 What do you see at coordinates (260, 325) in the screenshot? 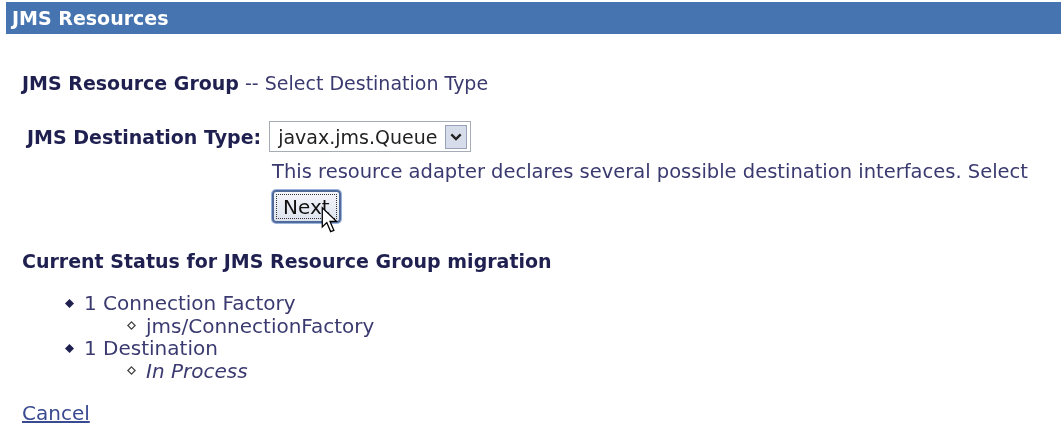
I see `list-item: jms/ConnectionFactory` at bounding box center [260, 325].